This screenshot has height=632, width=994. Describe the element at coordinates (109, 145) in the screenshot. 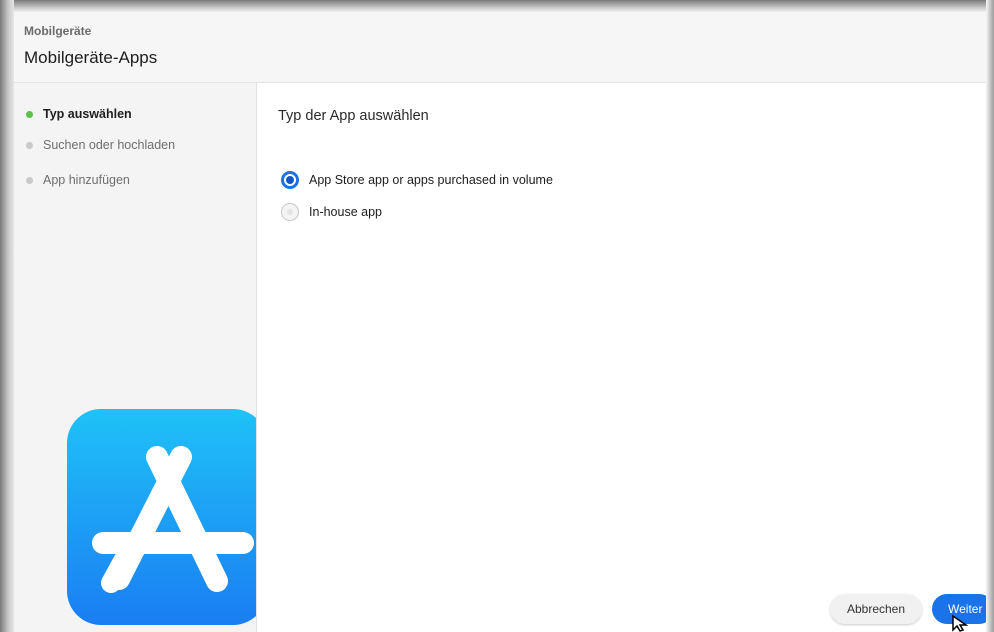

I see `step-label: Suchen oder hochladen` at that location.